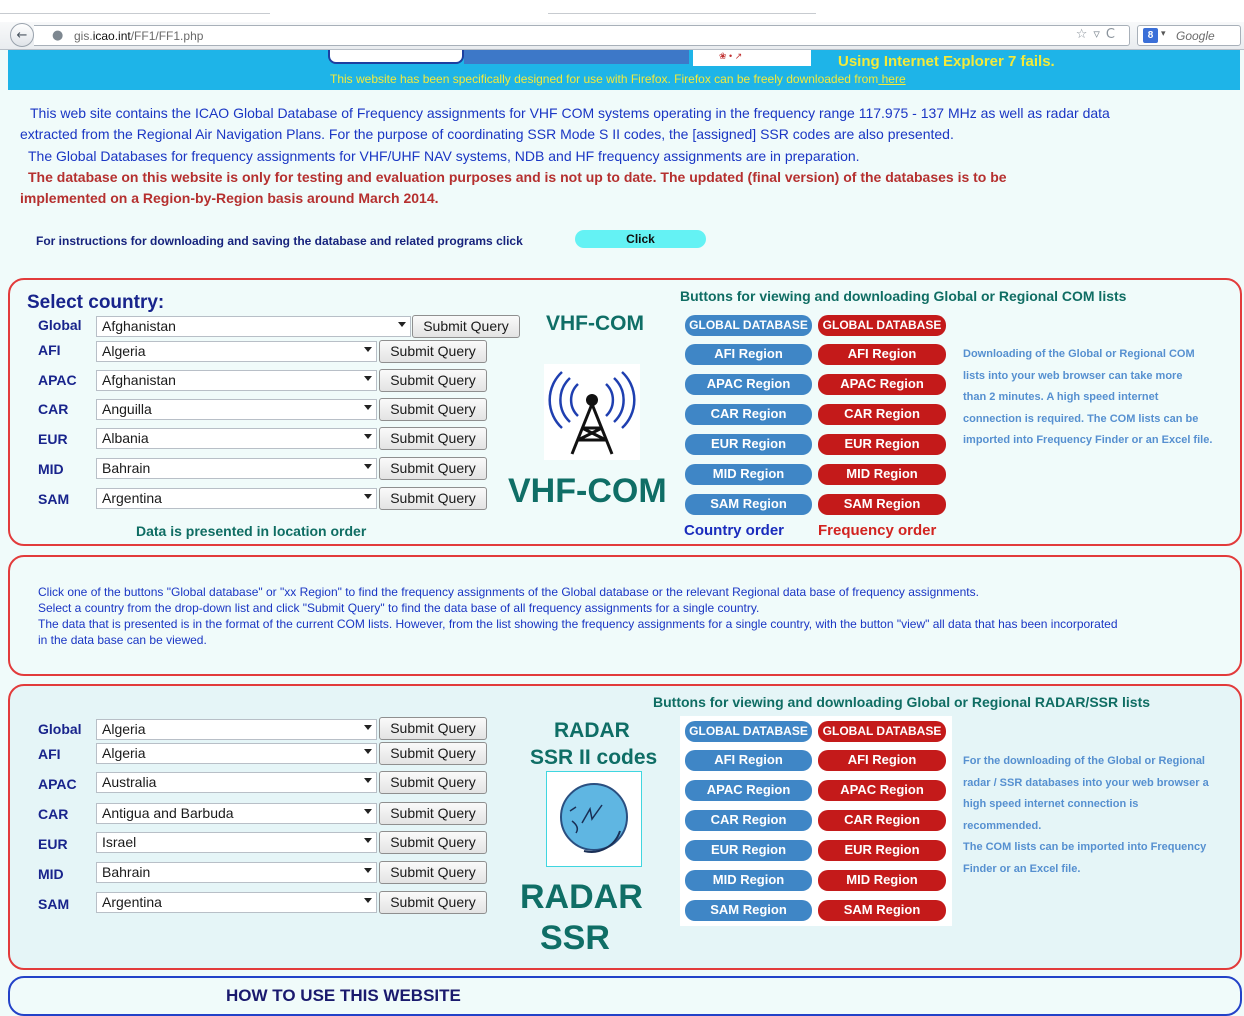 The height and width of the screenshot is (1016, 1244). I want to click on search-box: 8 ▾ Google, so click(1189, 35).